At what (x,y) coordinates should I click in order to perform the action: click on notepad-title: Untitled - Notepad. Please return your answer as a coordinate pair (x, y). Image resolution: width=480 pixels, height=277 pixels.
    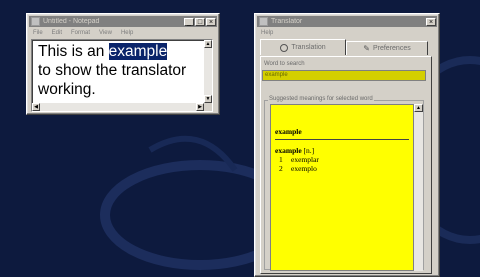
    Looking at the image, I should click on (71, 21).